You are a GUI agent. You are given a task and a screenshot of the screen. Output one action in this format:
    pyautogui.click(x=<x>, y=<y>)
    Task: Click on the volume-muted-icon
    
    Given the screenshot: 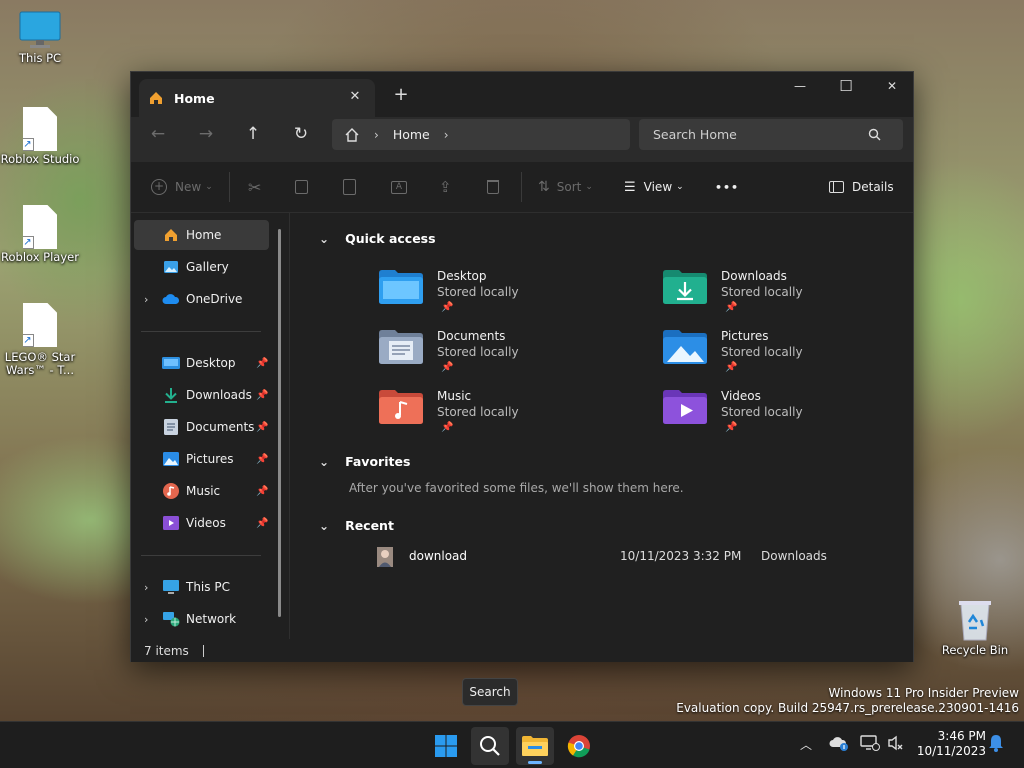 What is the action you would take?
    pyautogui.click(x=896, y=745)
    